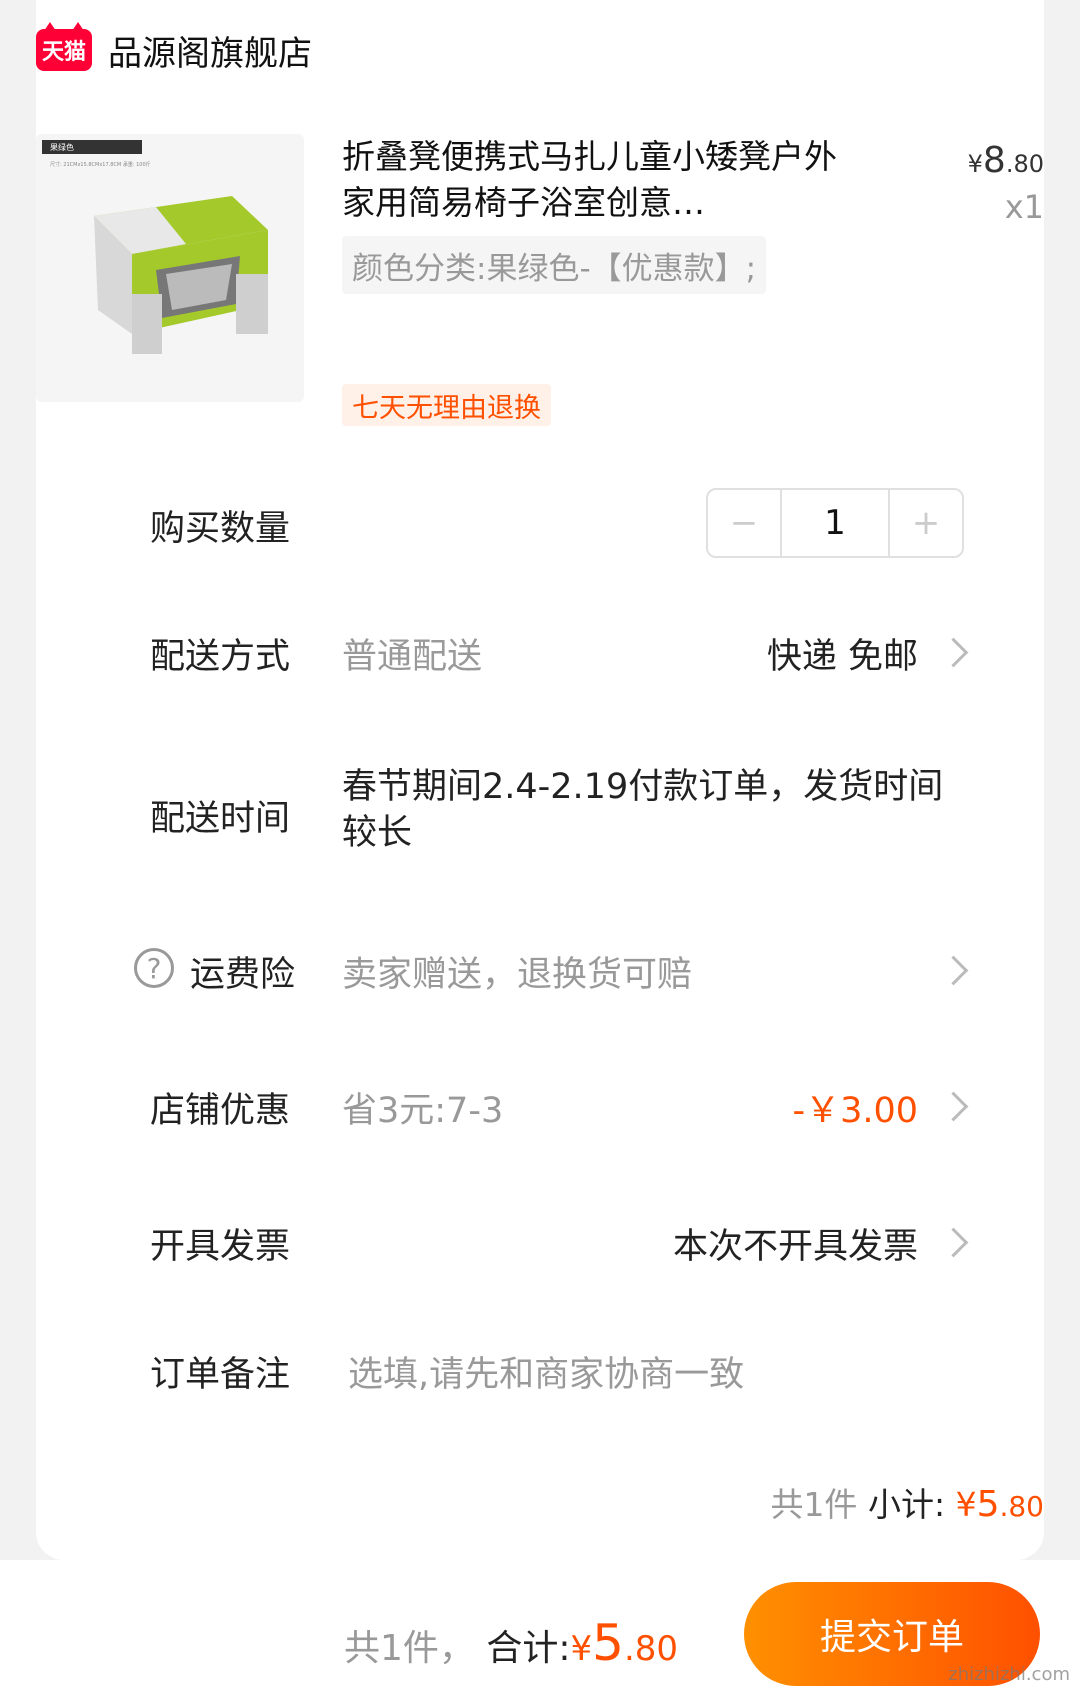  I want to click on order-total: 共1件， 合计:¥5.80, so click(511, 1643).